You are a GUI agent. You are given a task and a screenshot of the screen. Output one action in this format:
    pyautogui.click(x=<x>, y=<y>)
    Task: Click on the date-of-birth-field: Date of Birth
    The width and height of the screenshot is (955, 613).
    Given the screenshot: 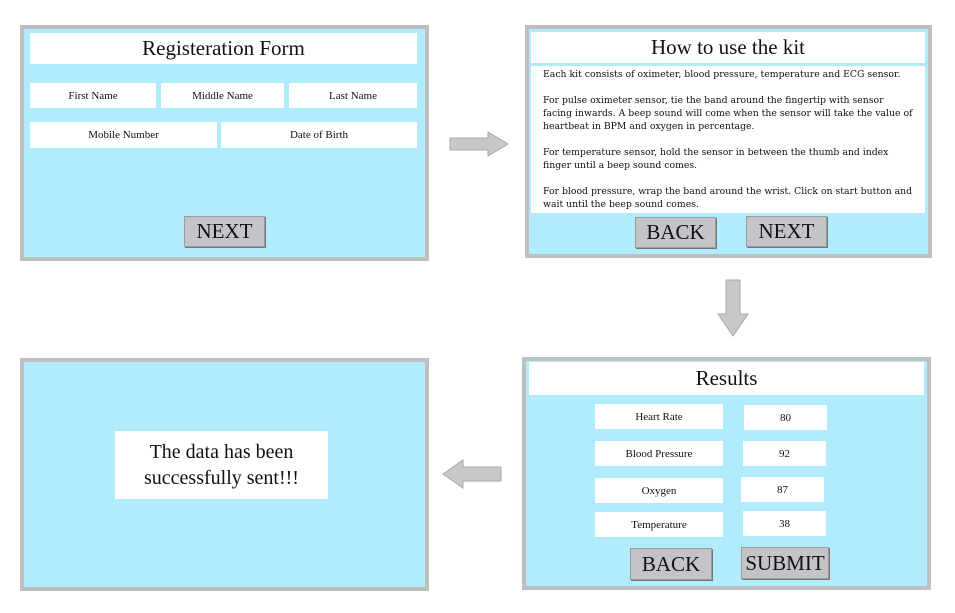 What is the action you would take?
    pyautogui.click(x=319, y=135)
    